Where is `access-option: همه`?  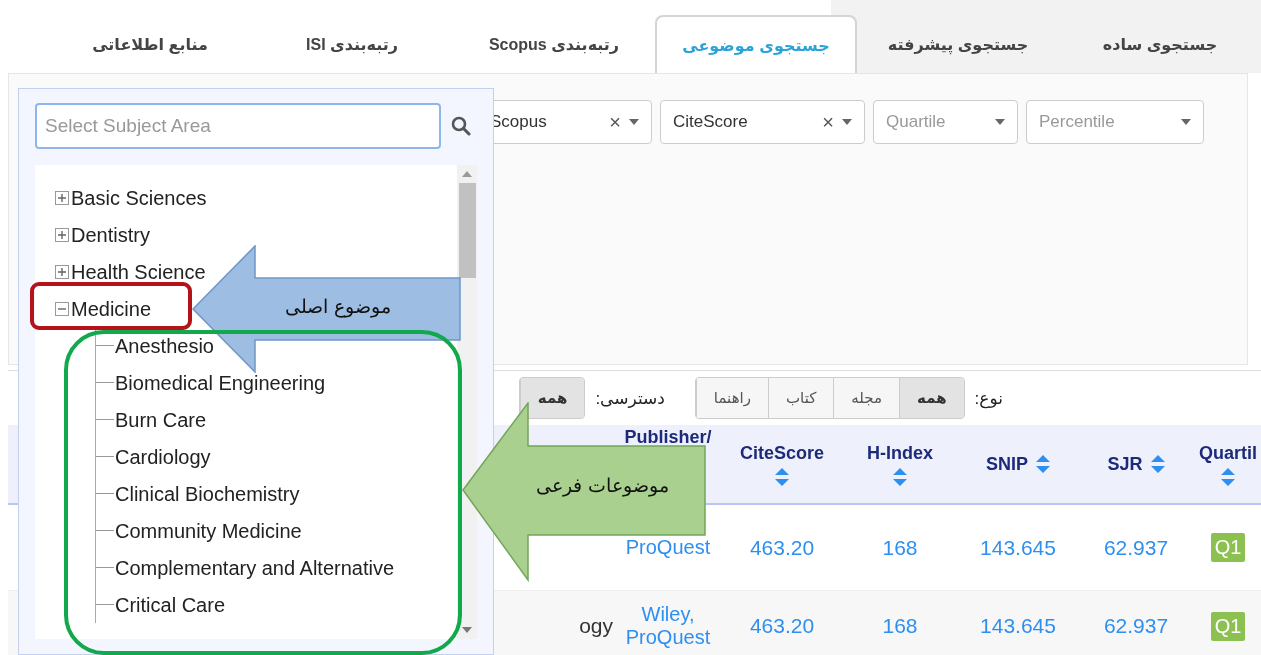 access-option: همه is located at coordinates (552, 398).